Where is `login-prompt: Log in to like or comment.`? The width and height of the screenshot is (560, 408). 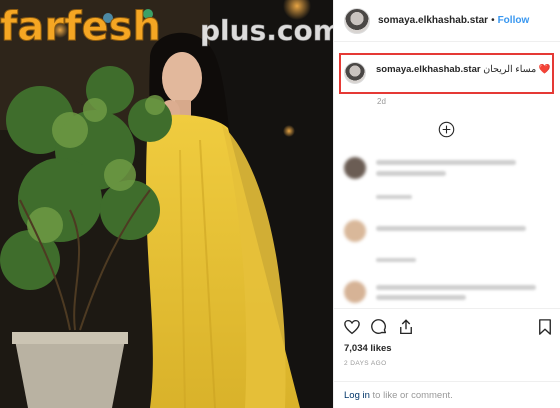 login-prompt: Log in to like or comment. is located at coordinates (447, 394).